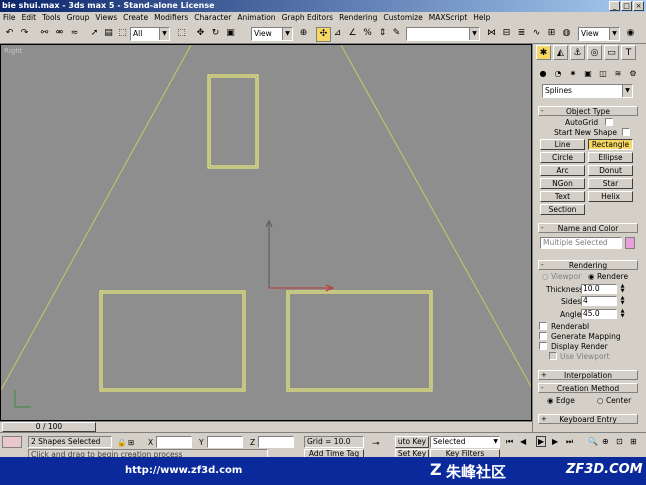  What do you see at coordinates (588, 265) in the screenshot?
I see `rendering-rollout: - Rendering` at bounding box center [588, 265].